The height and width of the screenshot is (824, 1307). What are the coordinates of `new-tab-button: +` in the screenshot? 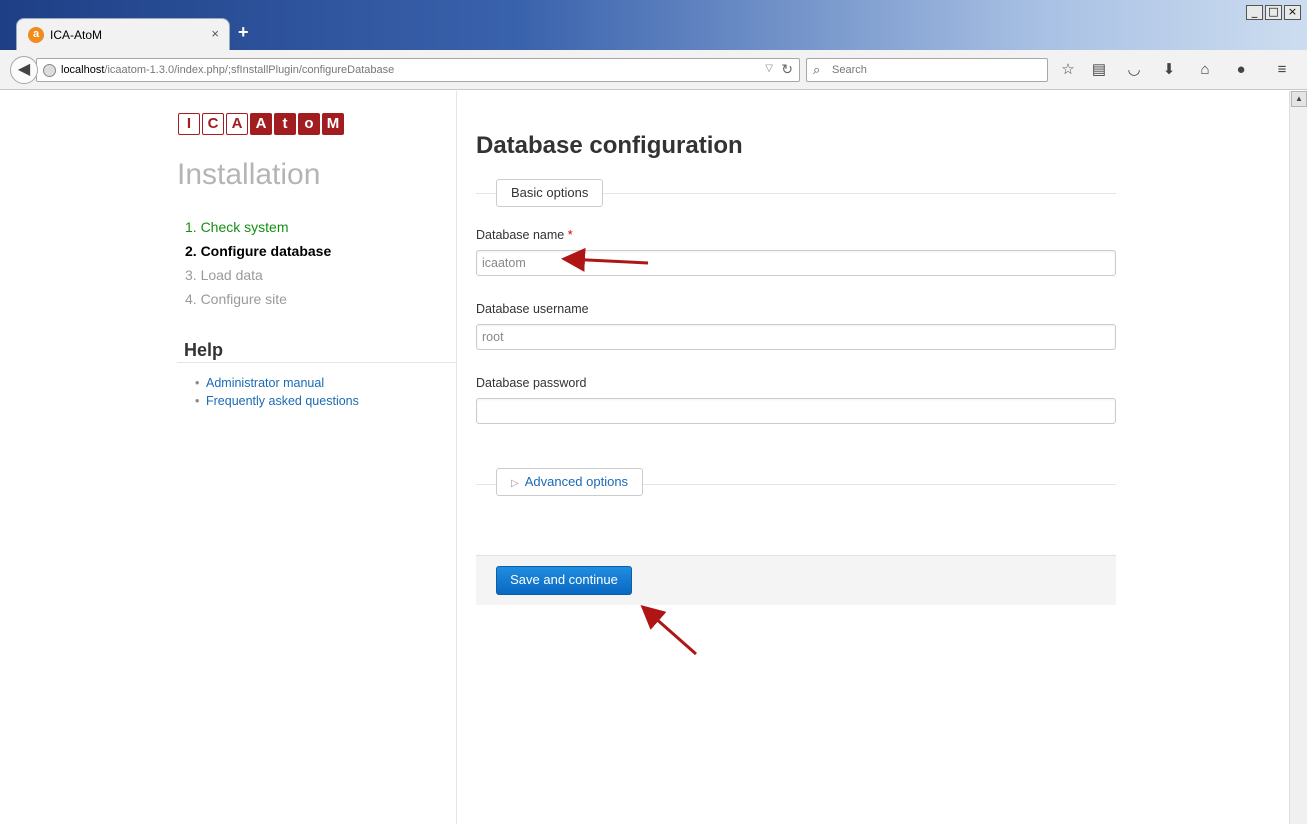 It's located at (243, 32).